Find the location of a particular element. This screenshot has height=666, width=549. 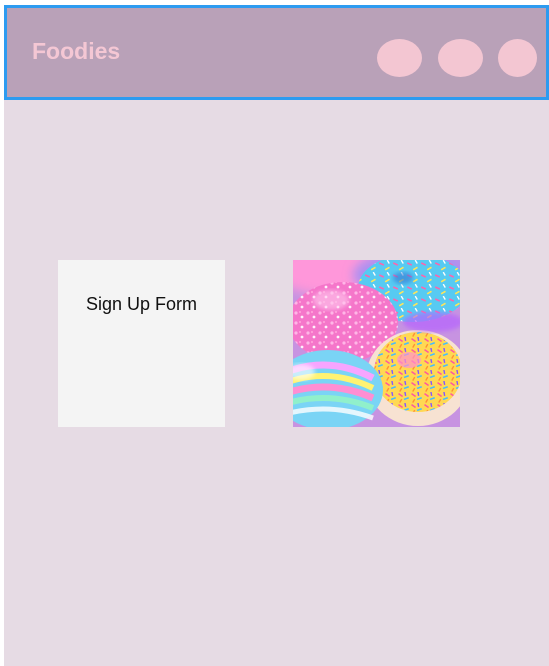

brand-title: Foodies is located at coordinates (76, 51).